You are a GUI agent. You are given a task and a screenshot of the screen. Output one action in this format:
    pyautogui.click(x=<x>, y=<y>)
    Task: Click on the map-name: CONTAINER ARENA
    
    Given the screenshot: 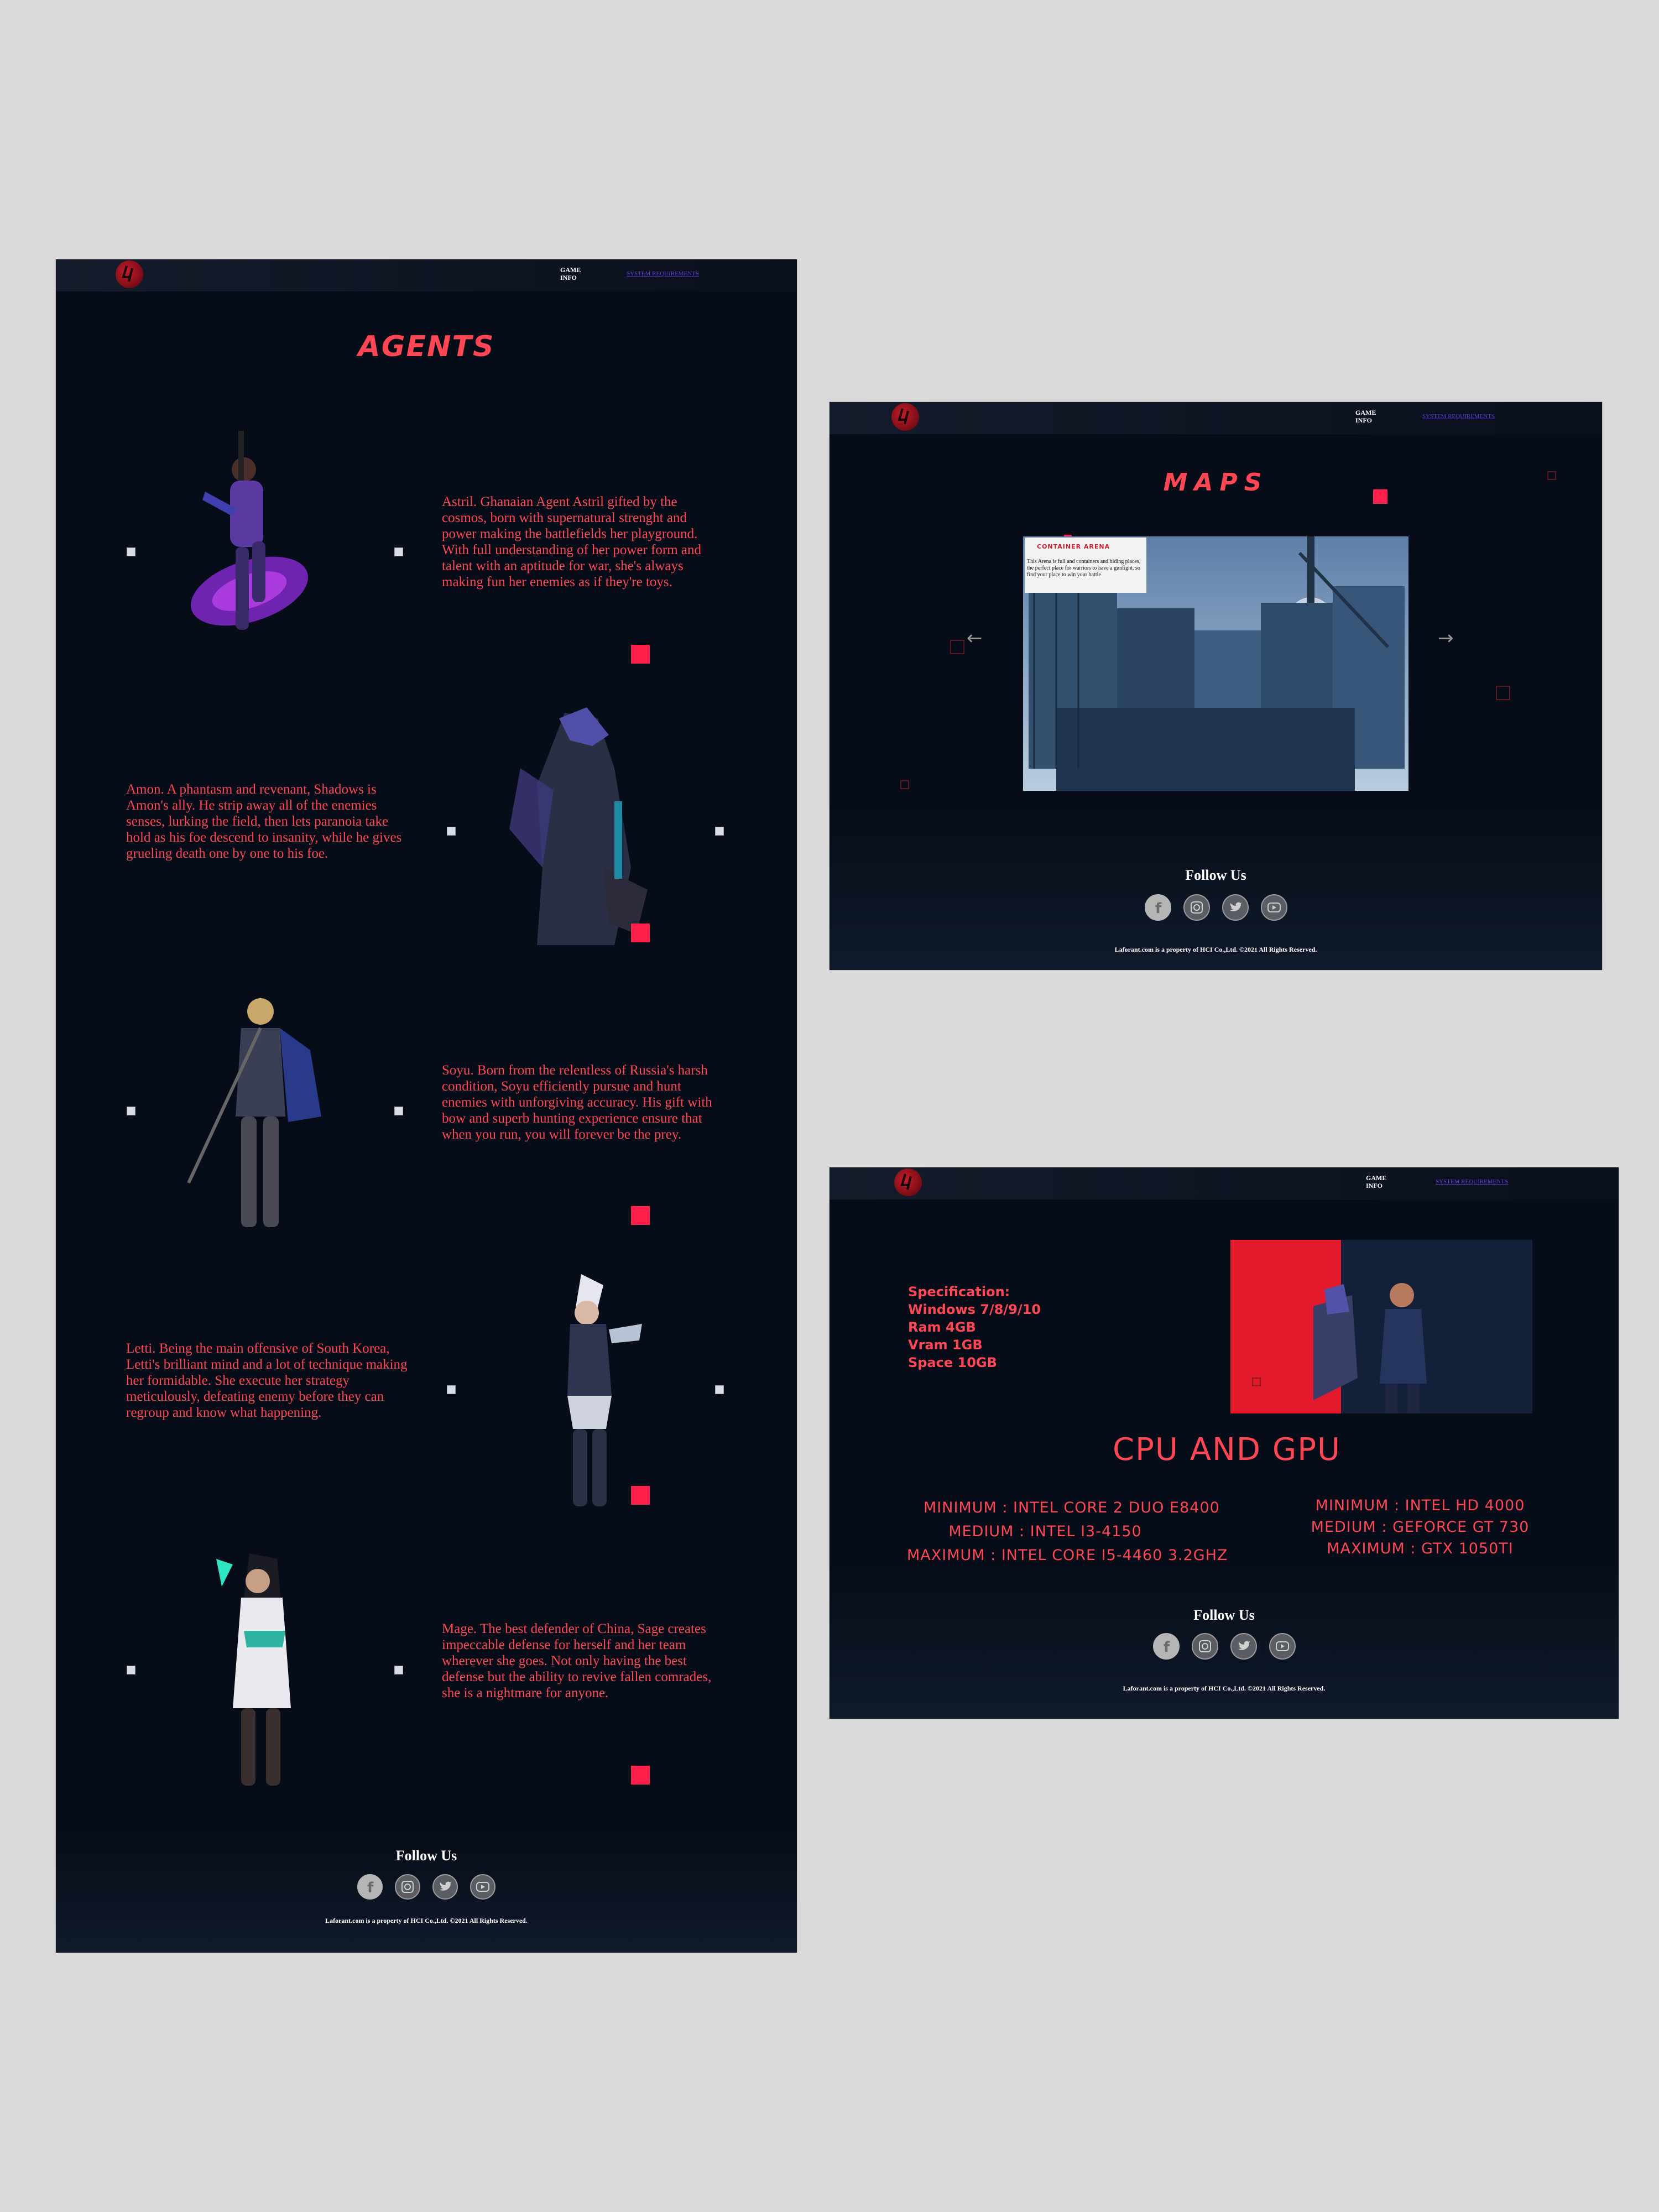 What is the action you would take?
    pyautogui.click(x=1073, y=546)
    